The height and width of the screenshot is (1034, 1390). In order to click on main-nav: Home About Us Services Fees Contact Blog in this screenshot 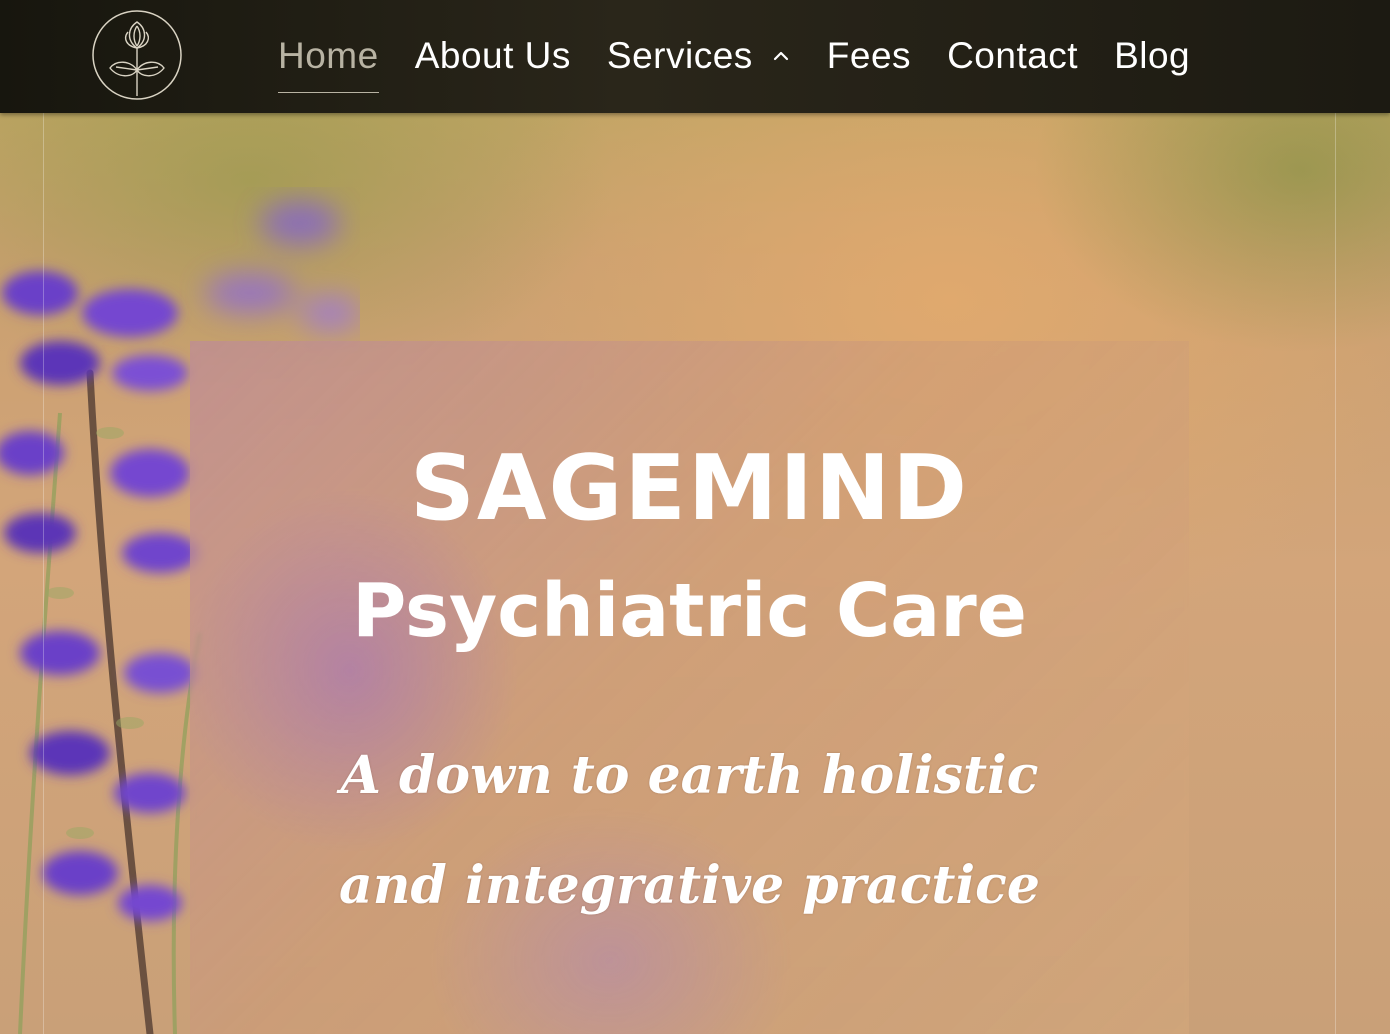, I will do `click(752, 60)`.